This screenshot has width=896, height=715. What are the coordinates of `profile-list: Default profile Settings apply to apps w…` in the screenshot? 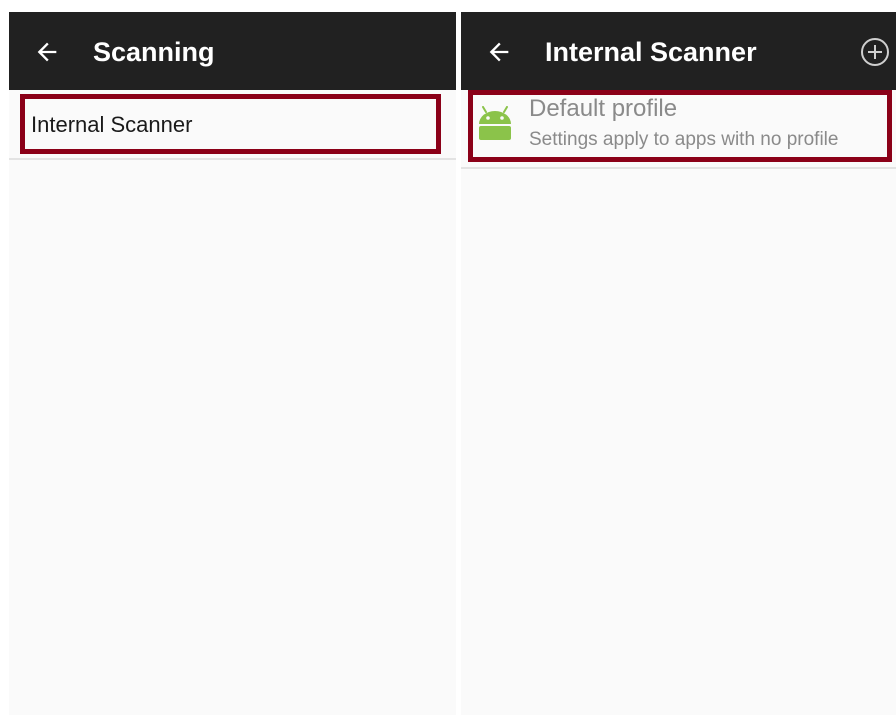 It's located at (678, 129).